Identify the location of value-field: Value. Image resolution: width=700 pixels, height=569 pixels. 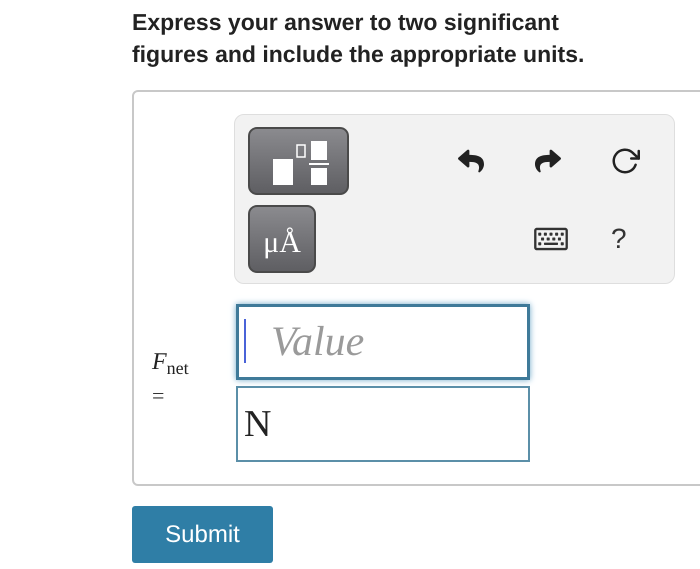
(383, 342).